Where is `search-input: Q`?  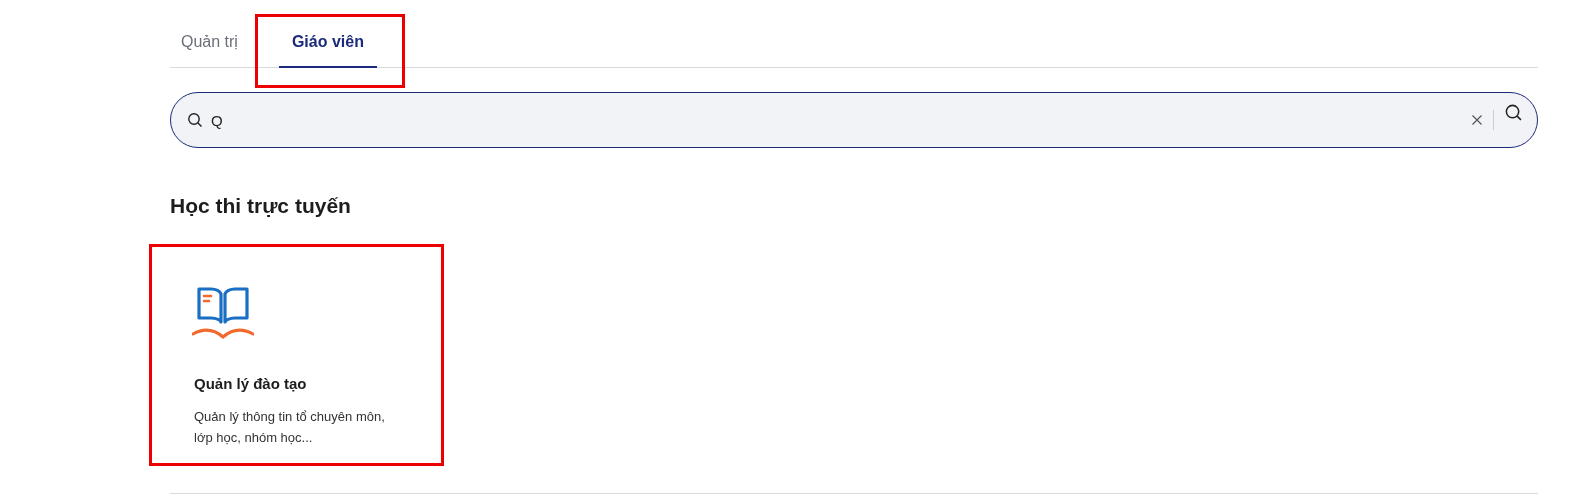 search-input: Q is located at coordinates (838, 120).